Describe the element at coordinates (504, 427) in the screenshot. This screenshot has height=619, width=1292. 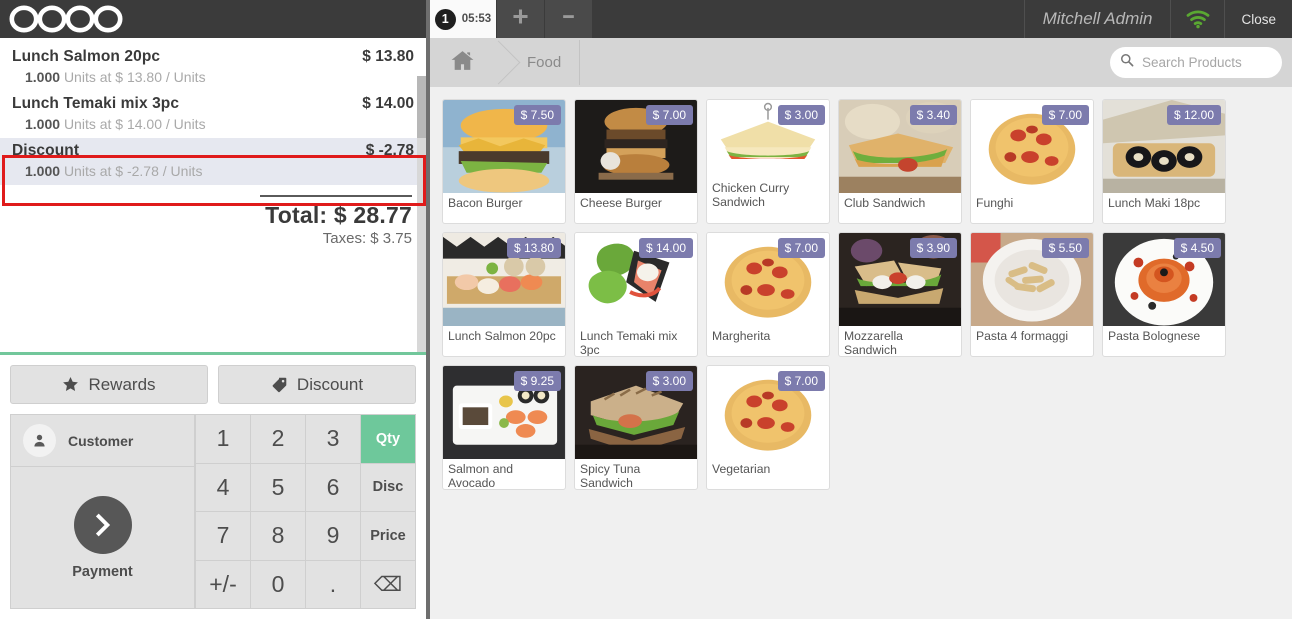
I see `product-card: $ 9.25 Salmon and Avocado` at that location.